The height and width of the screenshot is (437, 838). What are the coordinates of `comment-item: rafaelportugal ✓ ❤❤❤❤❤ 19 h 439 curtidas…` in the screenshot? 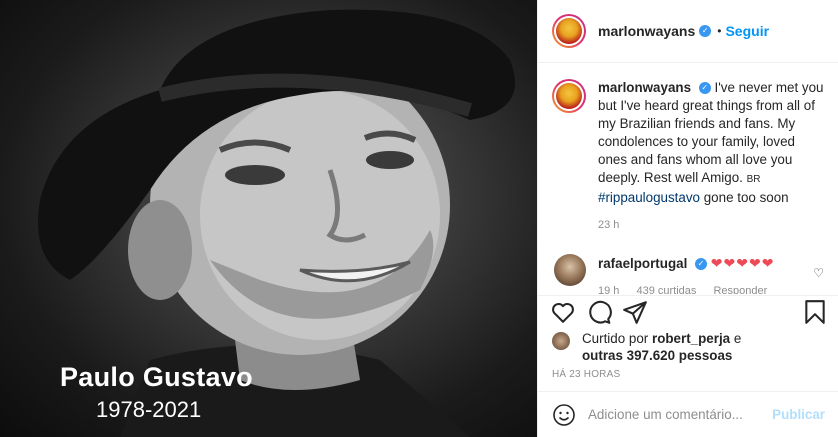 It's located at (688, 274).